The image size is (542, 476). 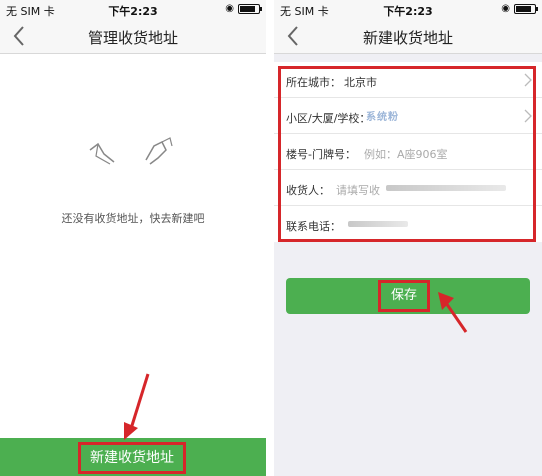 I want to click on new-address-button: 新建收货地址, so click(x=132, y=458).